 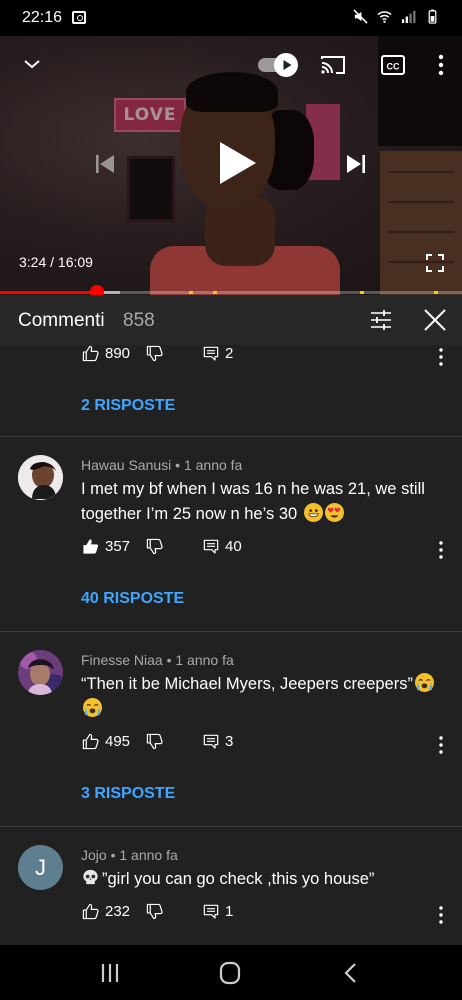 What do you see at coordinates (40, 867) in the screenshot?
I see `avatar: J` at bounding box center [40, 867].